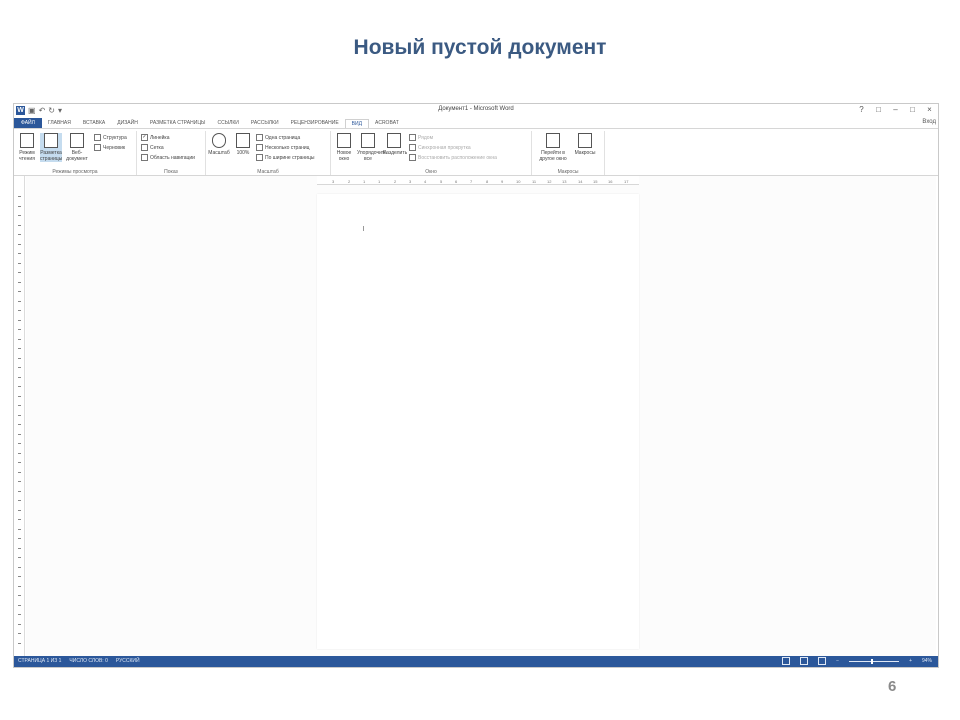 The width and height of the screenshot is (960, 720). Describe the element at coordinates (368, 140) in the screenshot. I see `arrange-all-icon` at that location.